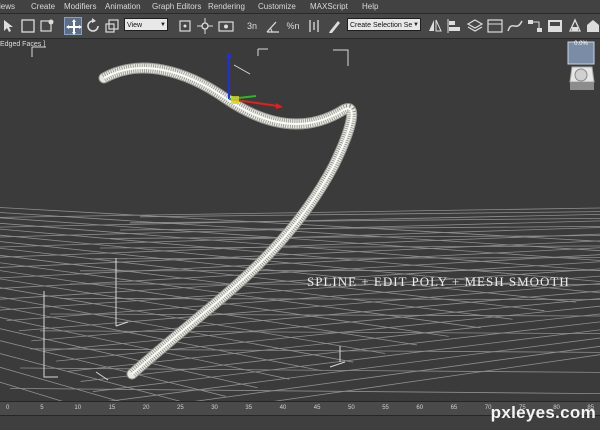 The width and height of the screenshot is (600, 430). What do you see at coordinates (77, 408) in the screenshot?
I see `timeline-tick-label: 10` at bounding box center [77, 408].